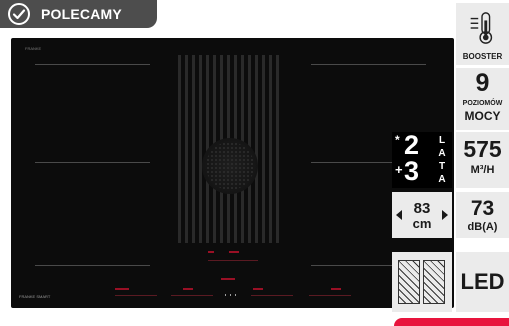  What do you see at coordinates (442, 160) in the screenshot?
I see `warranty-letters: L A T A` at bounding box center [442, 160].